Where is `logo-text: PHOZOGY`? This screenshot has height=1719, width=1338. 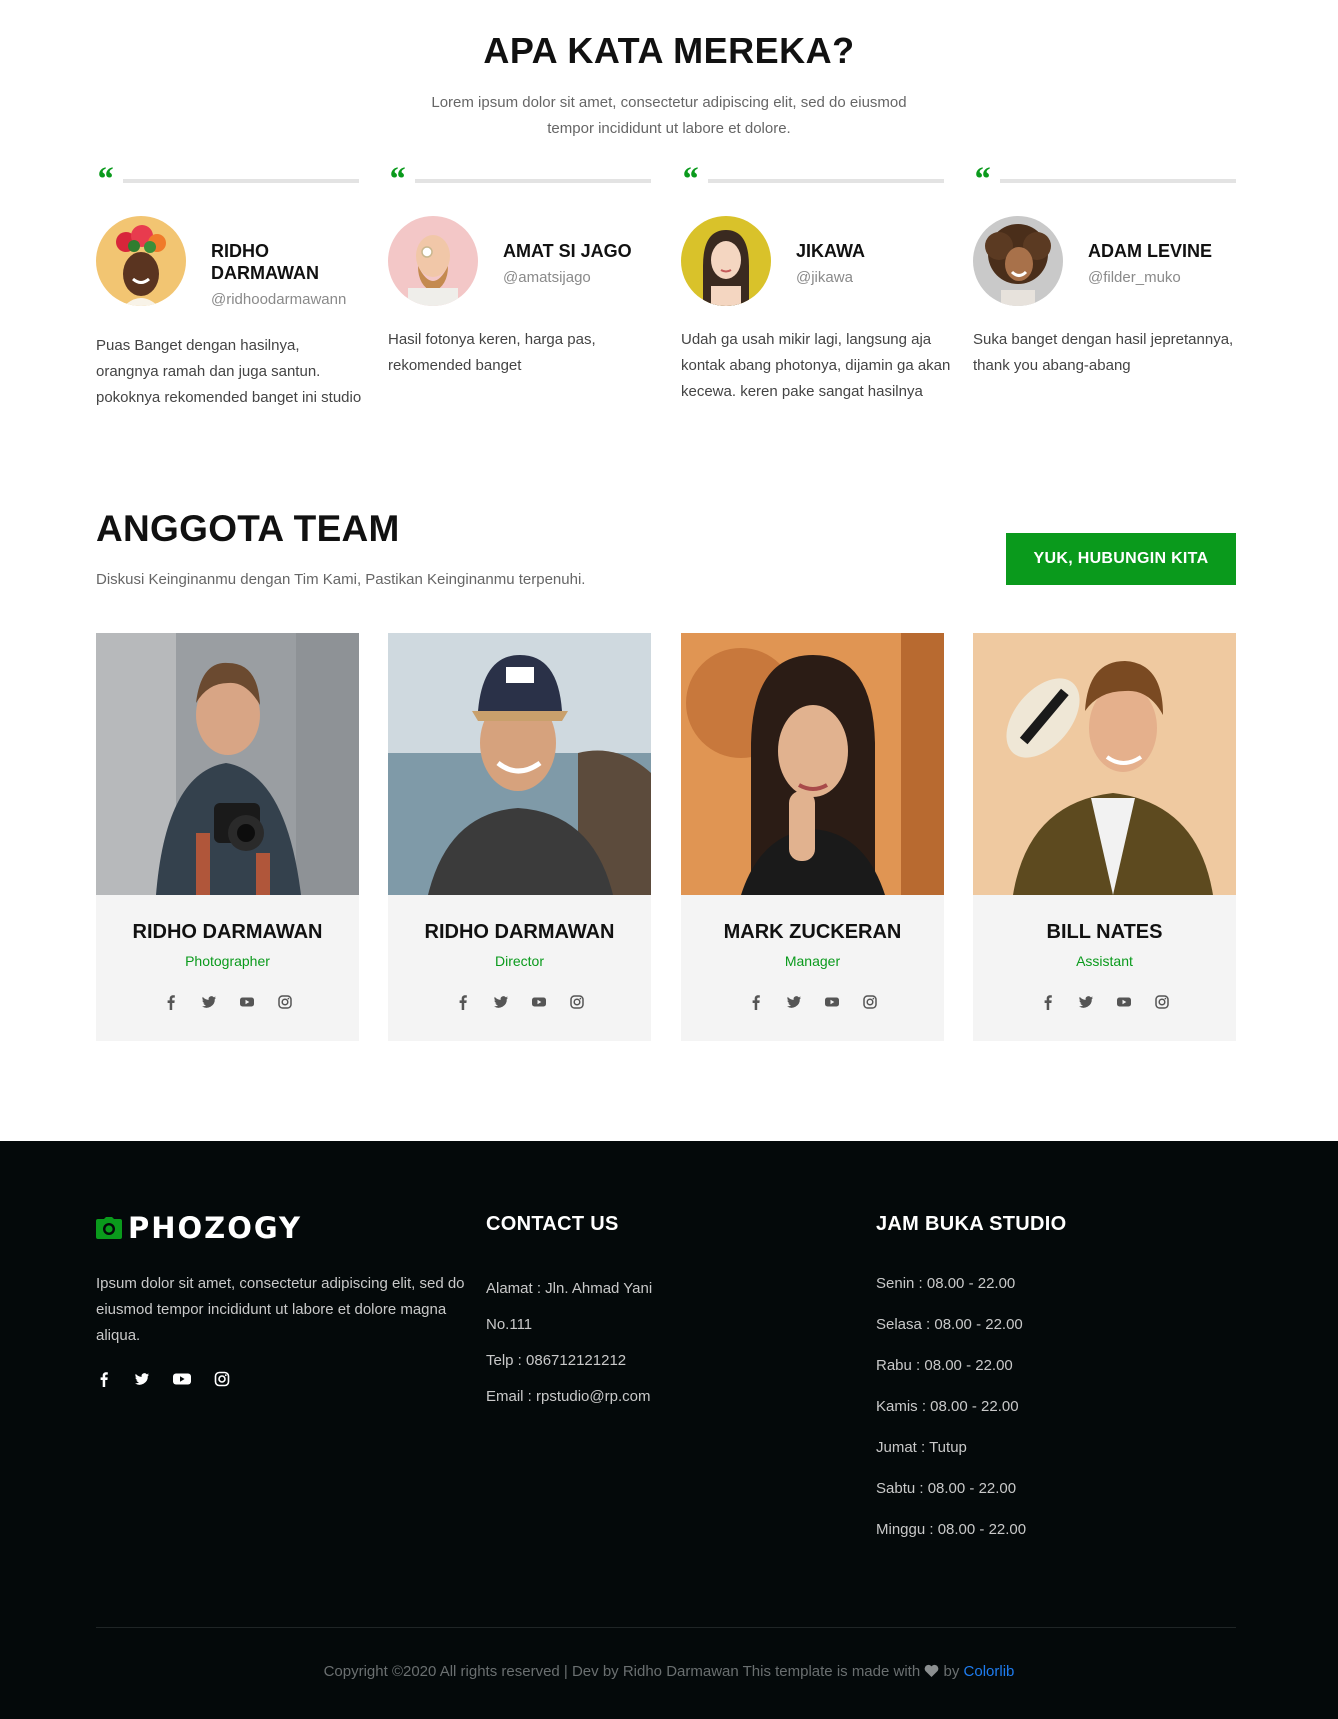
logo-text: PHOZOGY is located at coordinates (215, 1228).